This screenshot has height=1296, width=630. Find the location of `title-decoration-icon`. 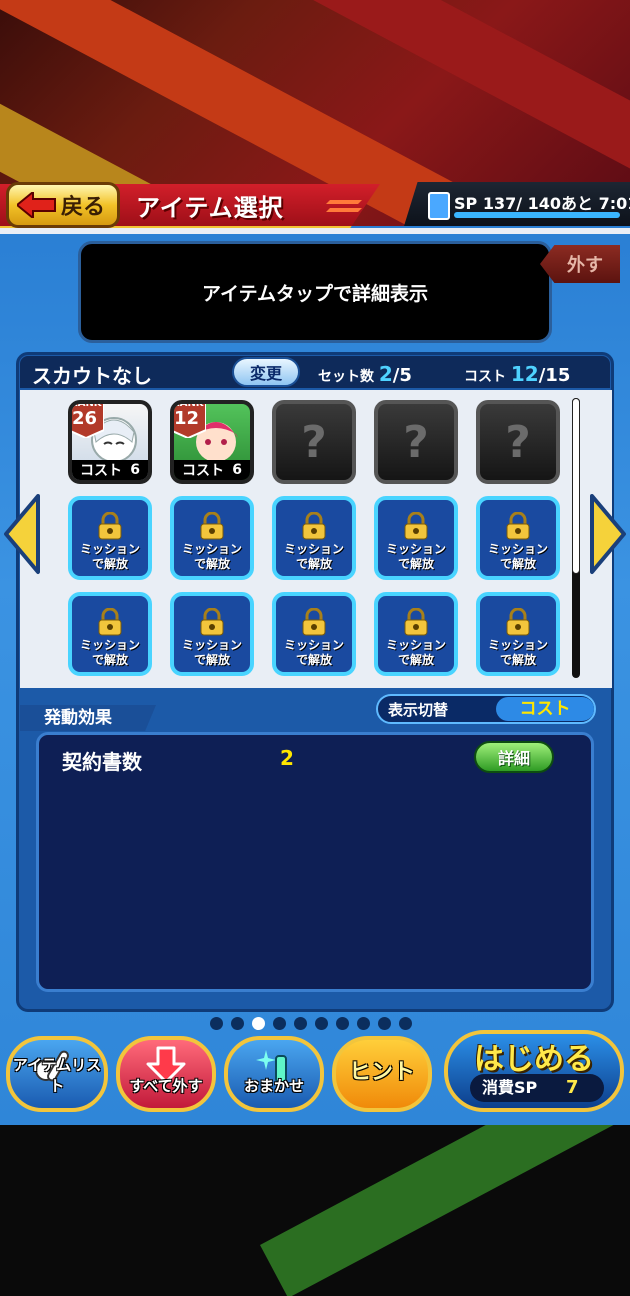

title-decoration-icon is located at coordinates (344, 206).